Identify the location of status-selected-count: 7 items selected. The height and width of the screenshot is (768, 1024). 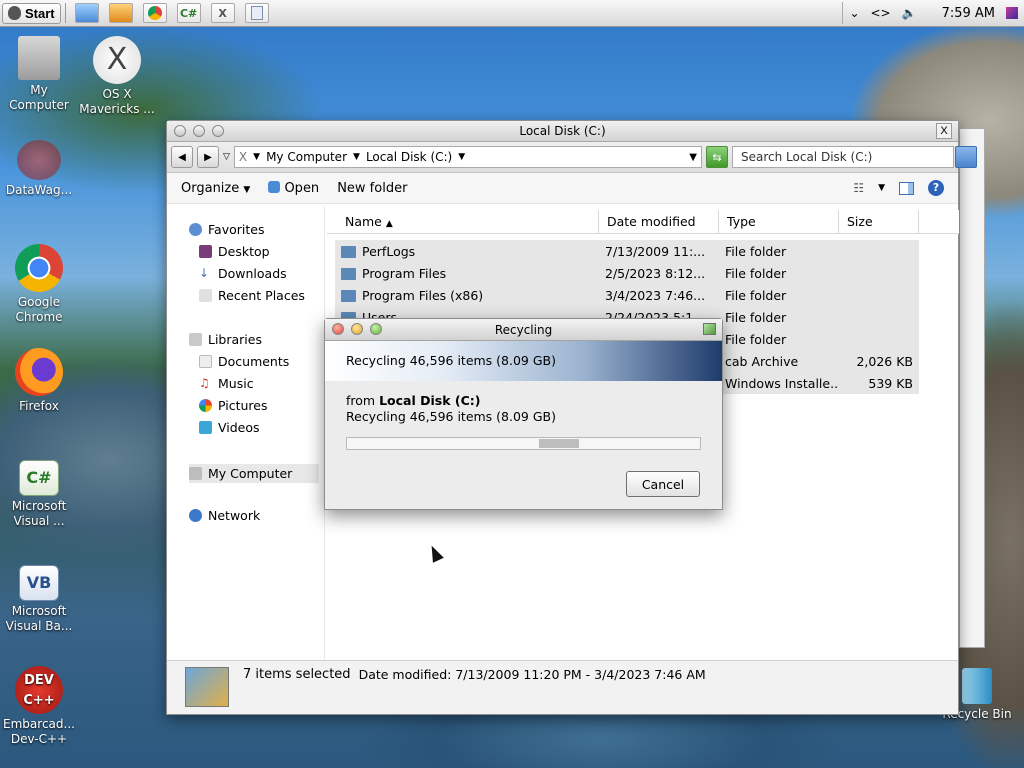
(297, 674).